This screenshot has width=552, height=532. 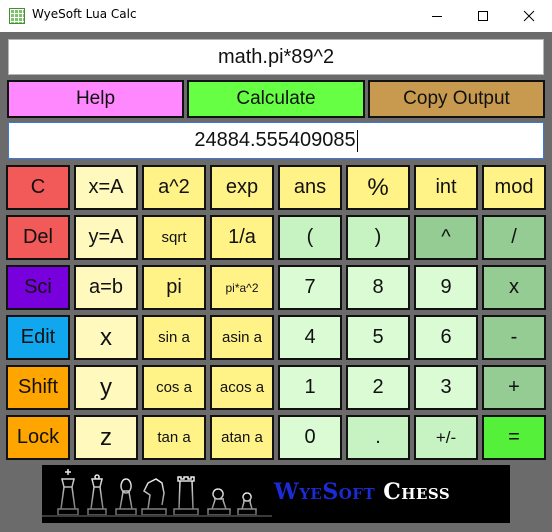 I want to click on edit-button: Edit, so click(x=38, y=337).